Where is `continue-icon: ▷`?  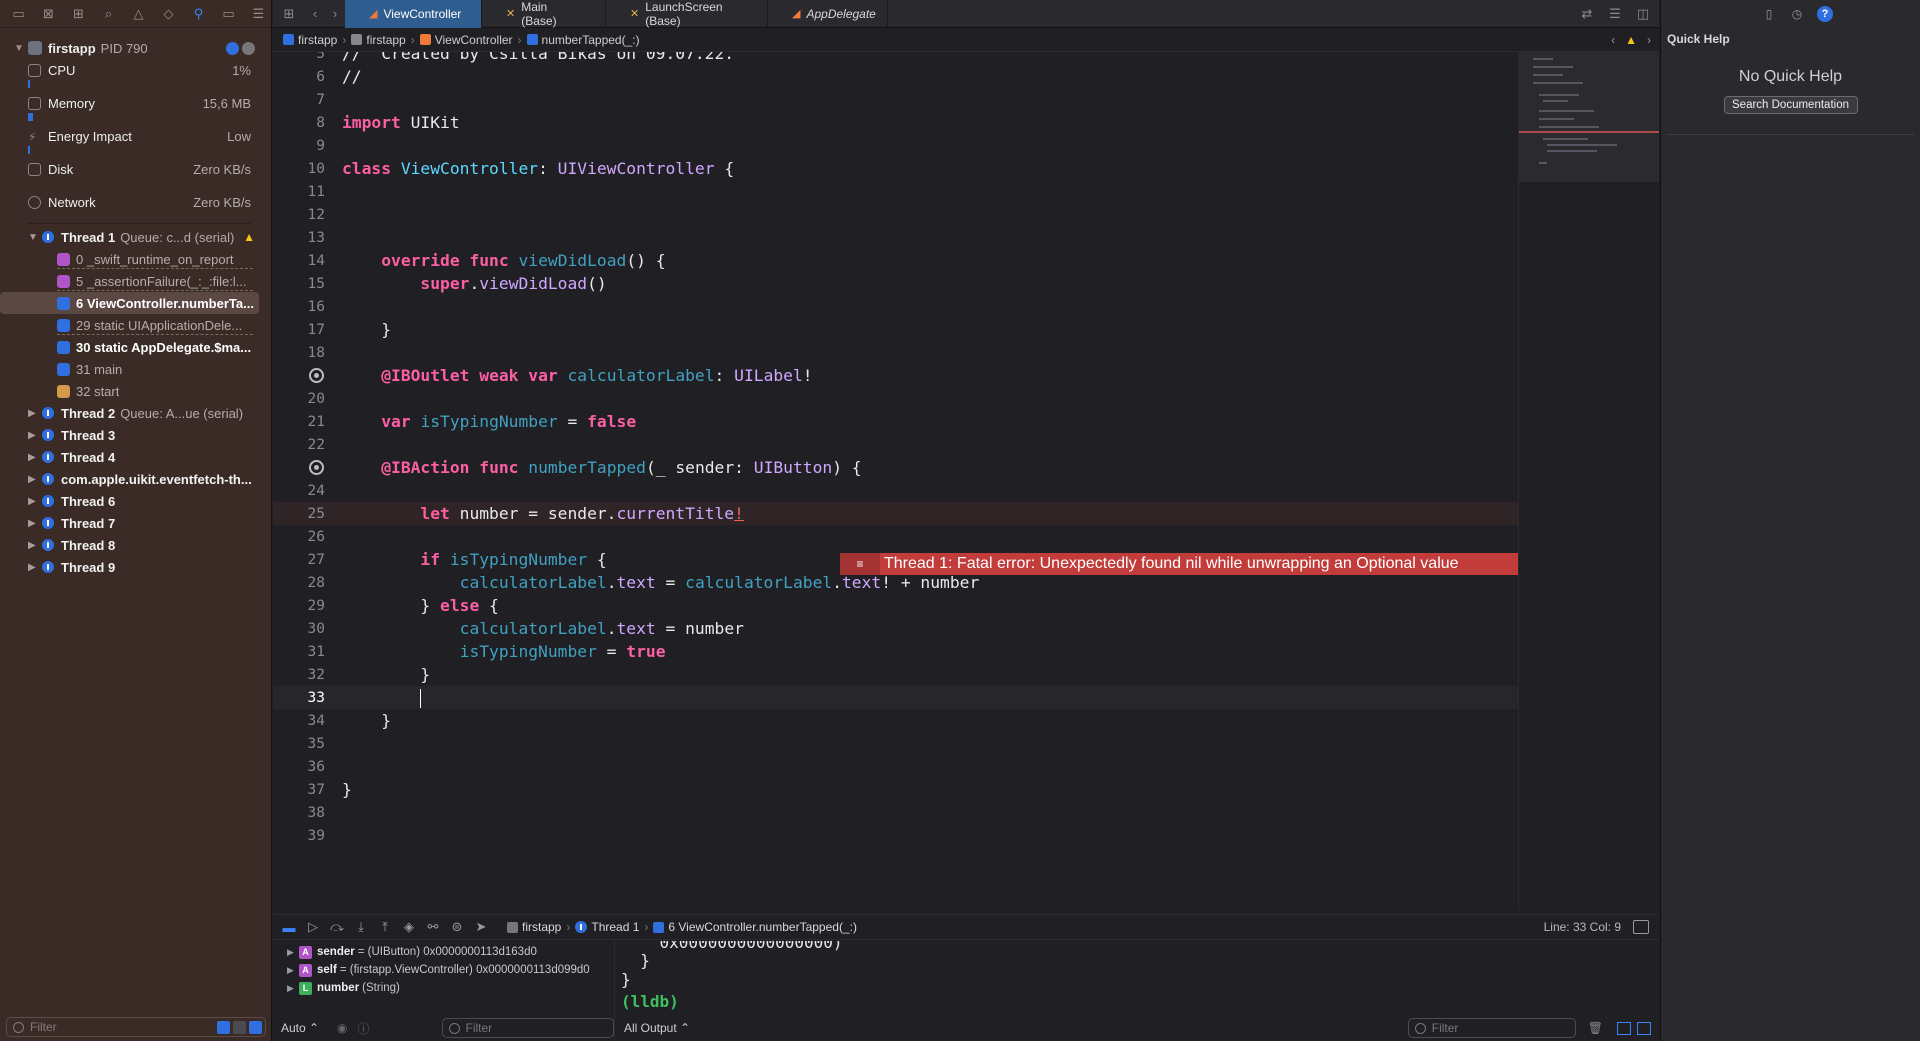 continue-icon: ▷ is located at coordinates (313, 927).